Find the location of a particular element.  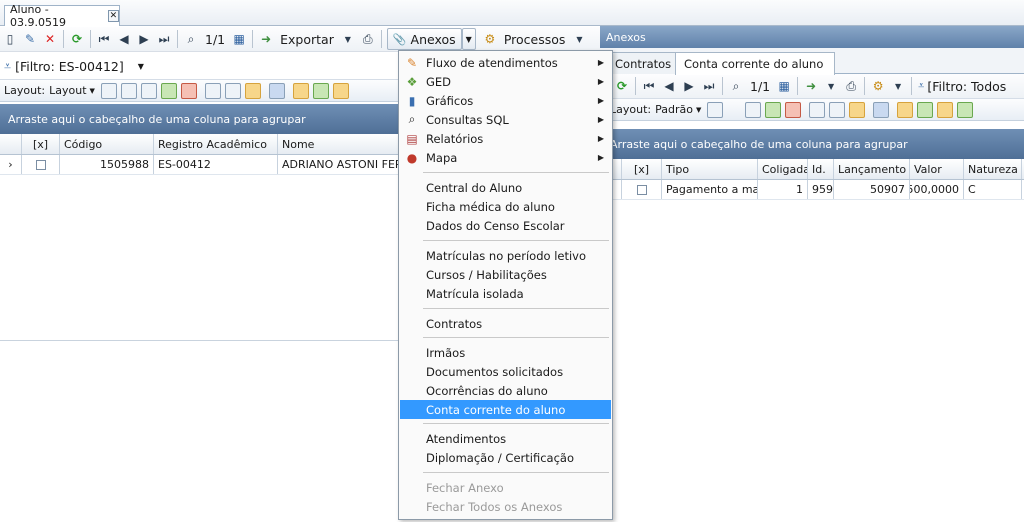

previous-icon: ◀ is located at coordinates (124, 39).